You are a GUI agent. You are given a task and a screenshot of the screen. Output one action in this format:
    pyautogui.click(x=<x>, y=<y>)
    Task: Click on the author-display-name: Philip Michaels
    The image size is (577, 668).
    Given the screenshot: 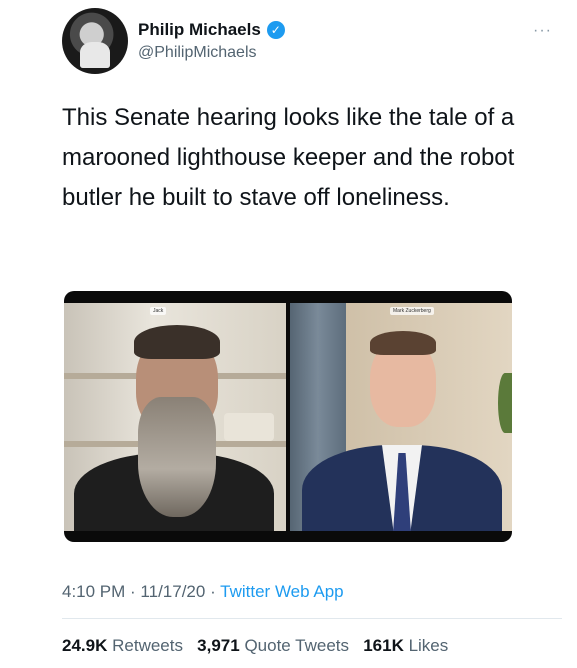 What is the action you would take?
    pyautogui.click(x=199, y=30)
    